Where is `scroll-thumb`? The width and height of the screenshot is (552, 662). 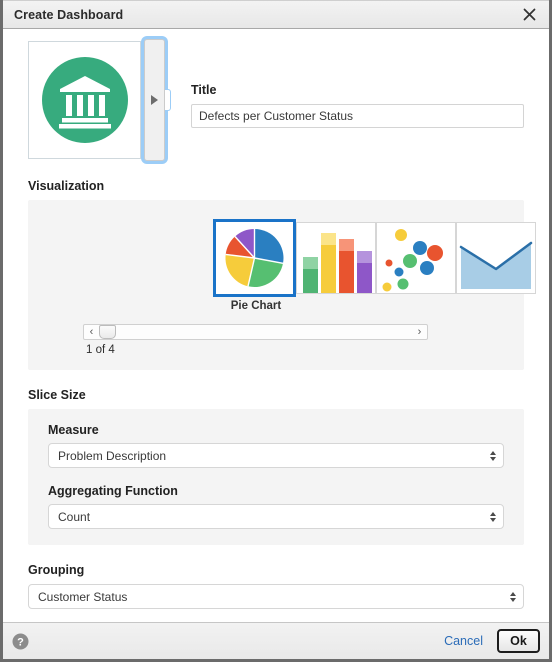 scroll-thumb is located at coordinates (107, 332).